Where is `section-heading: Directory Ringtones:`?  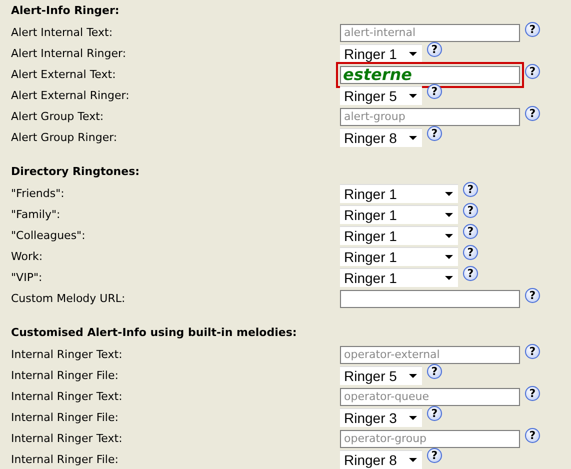 section-heading: Directory Ringtones: is located at coordinates (76, 172).